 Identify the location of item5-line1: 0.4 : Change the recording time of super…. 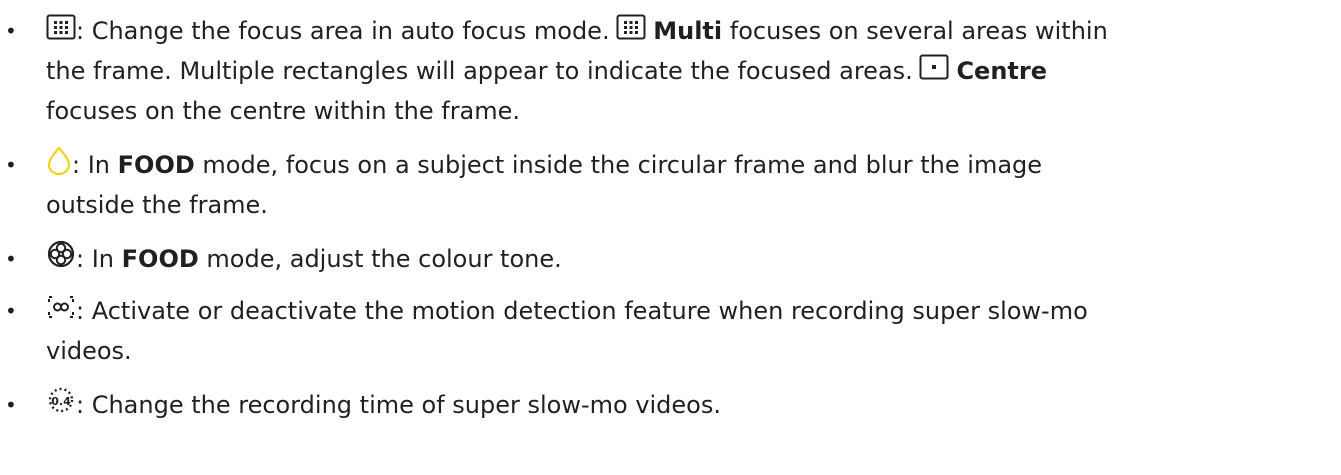
(383, 405).